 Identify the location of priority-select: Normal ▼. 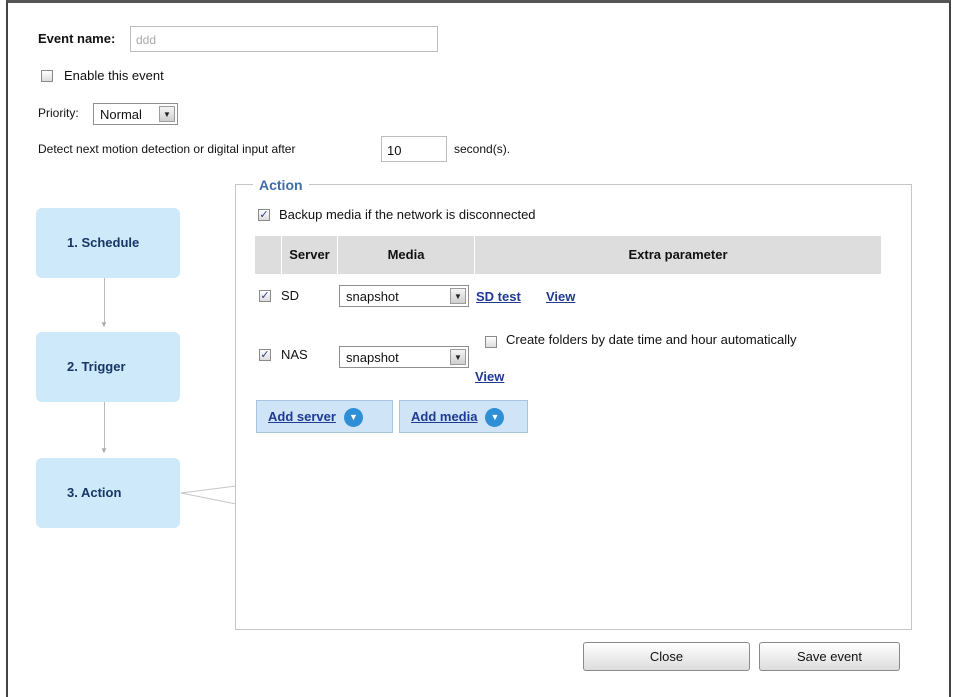
(135, 114).